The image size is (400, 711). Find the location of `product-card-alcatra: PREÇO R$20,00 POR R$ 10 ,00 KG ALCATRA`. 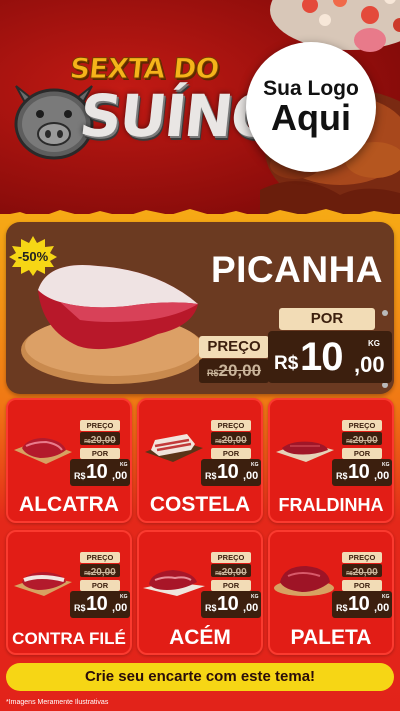

product-card-alcatra: PREÇO R$20,00 POR R$ 10 ,00 KG ALCATRA is located at coordinates (69, 460).